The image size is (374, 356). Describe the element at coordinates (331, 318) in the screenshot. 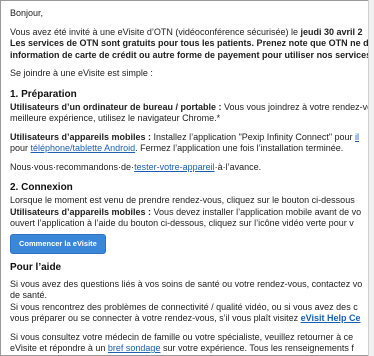

I see `evisit-help-link: eVisit Help Ce` at that location.